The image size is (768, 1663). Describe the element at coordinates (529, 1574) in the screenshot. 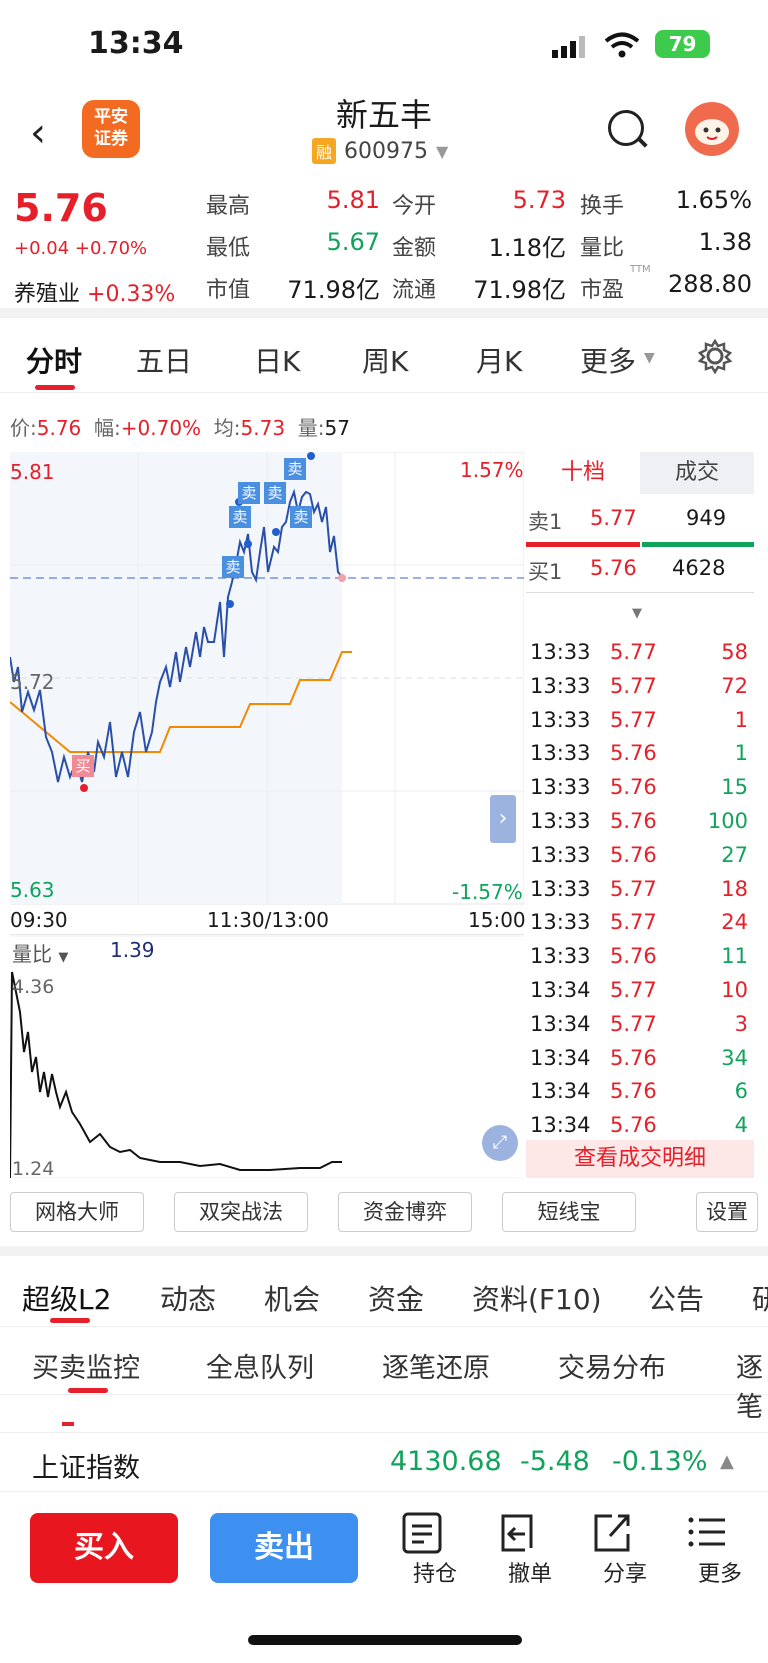

I see `cancel-order-label: 撤单` at that location.